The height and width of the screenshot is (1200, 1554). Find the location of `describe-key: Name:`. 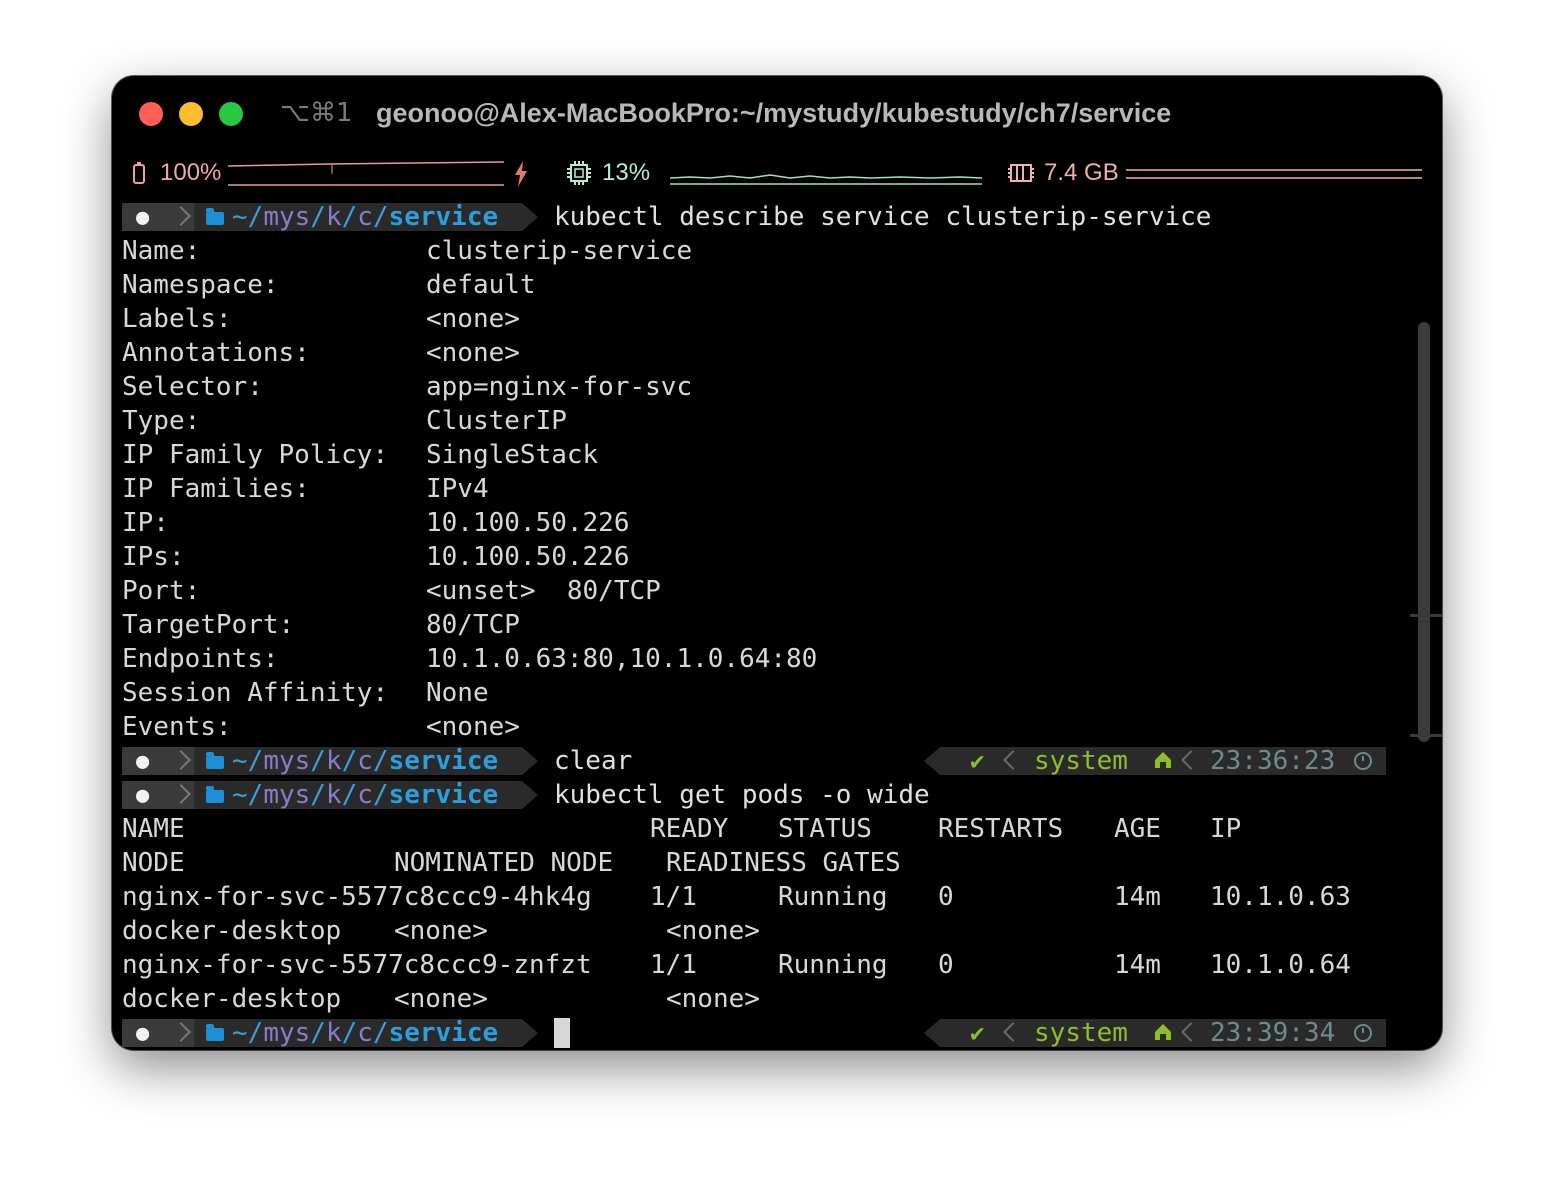

describe-key: Name: is located at coordinates (161, 251).